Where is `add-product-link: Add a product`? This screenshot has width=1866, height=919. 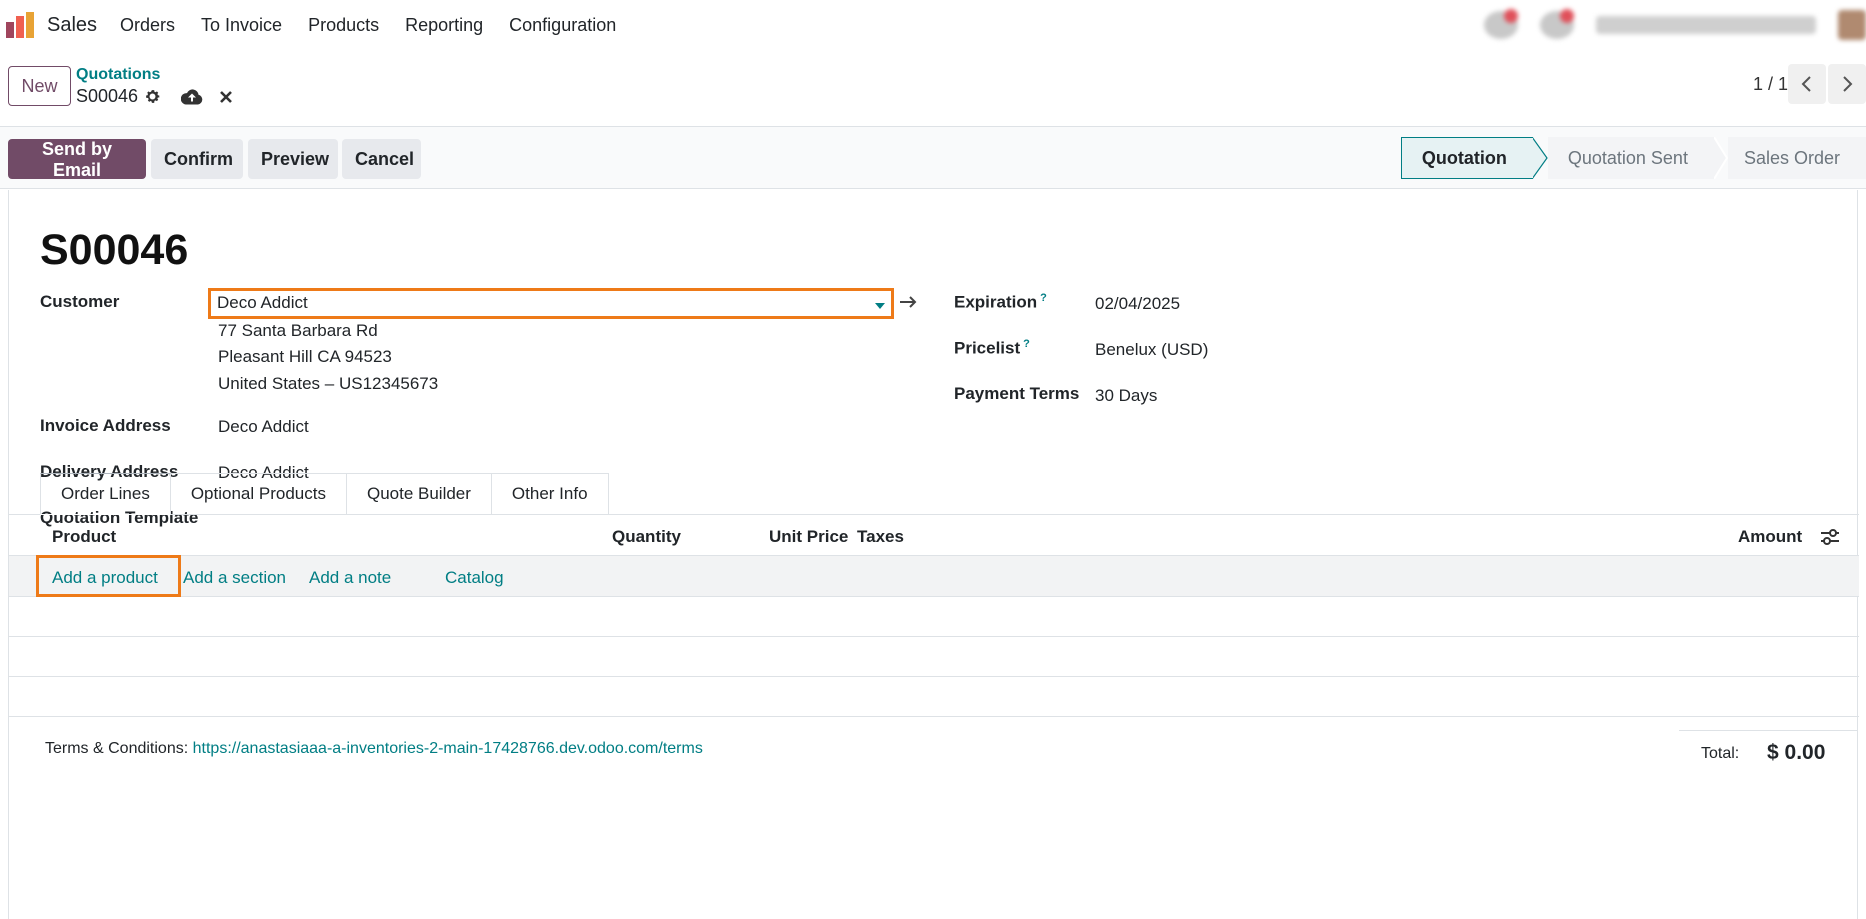 add-product-link: Add a product is located at coordinates (105, 578).